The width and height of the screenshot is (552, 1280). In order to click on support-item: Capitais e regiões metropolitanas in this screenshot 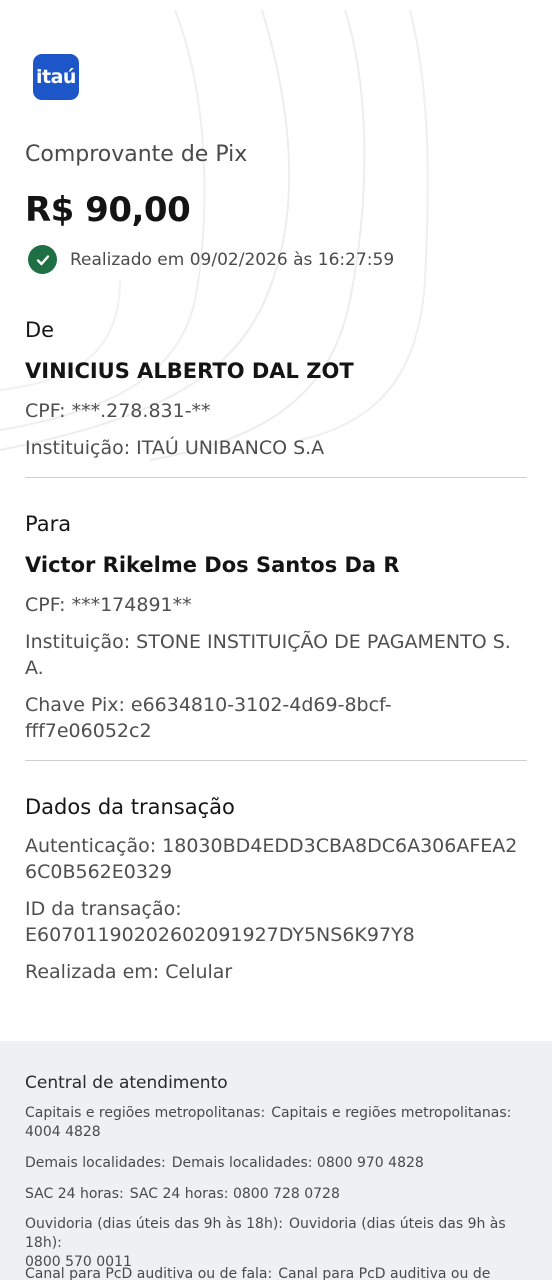, I will do `click(275, 1123)`.